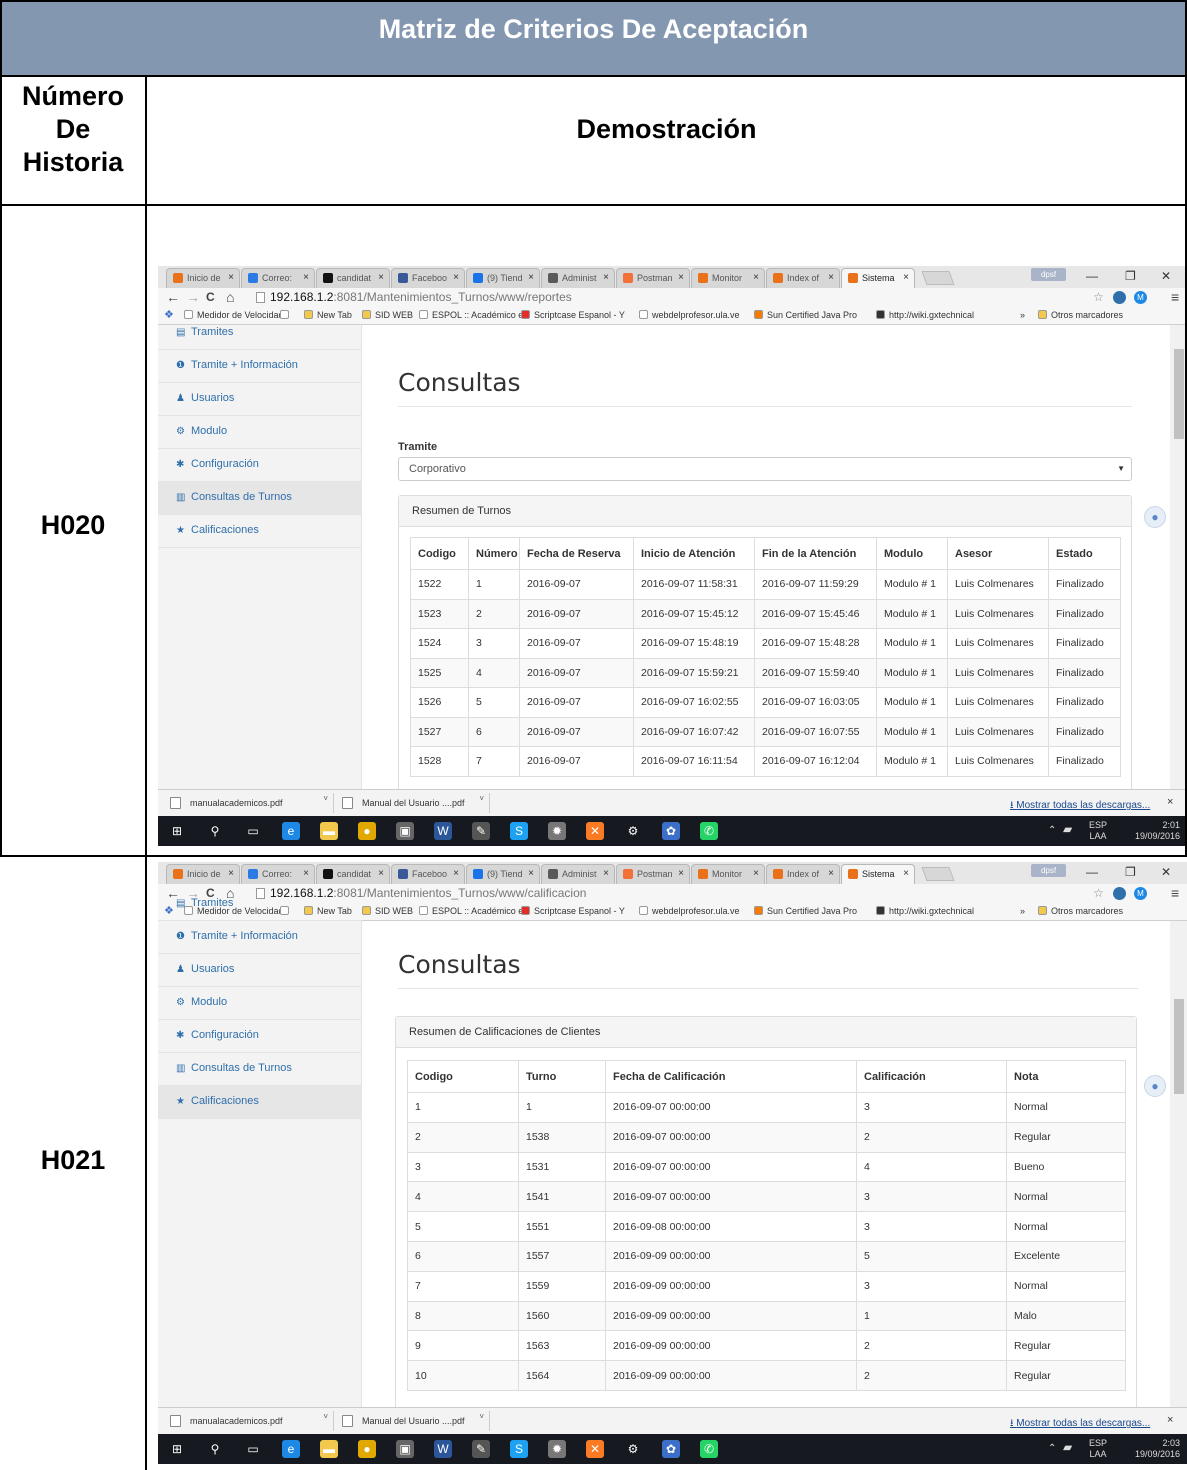 The image size is (1187, 1470). Describe the element at coordinates (931, 1076) in the screenshot. I see `column-header: Calificación` at that location.